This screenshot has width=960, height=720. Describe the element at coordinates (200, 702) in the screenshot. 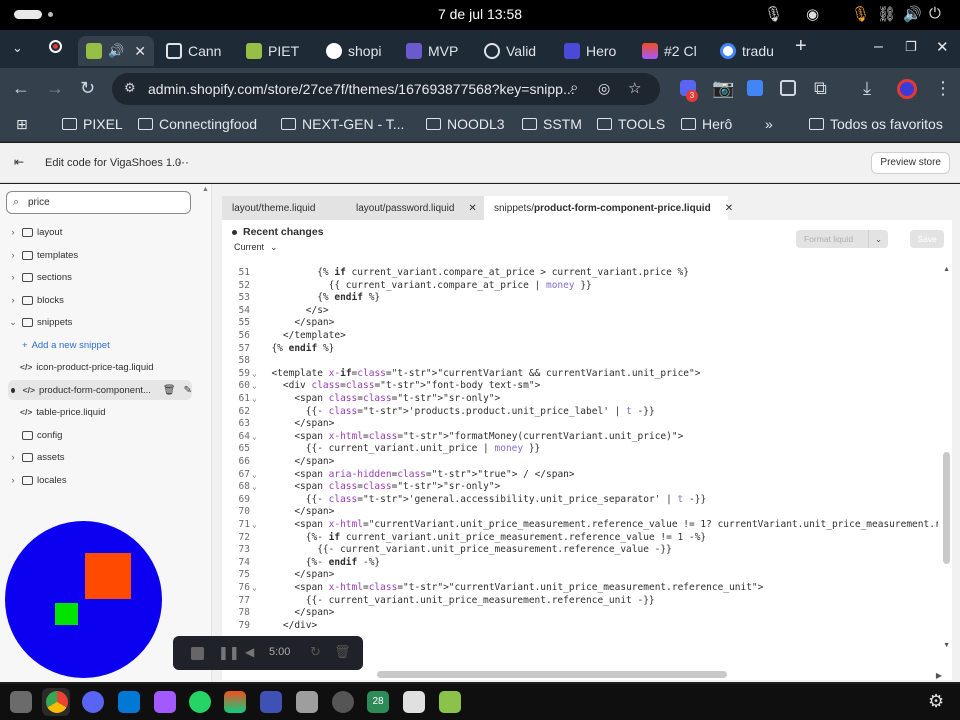

I see `whatsapp-icon` at that location.